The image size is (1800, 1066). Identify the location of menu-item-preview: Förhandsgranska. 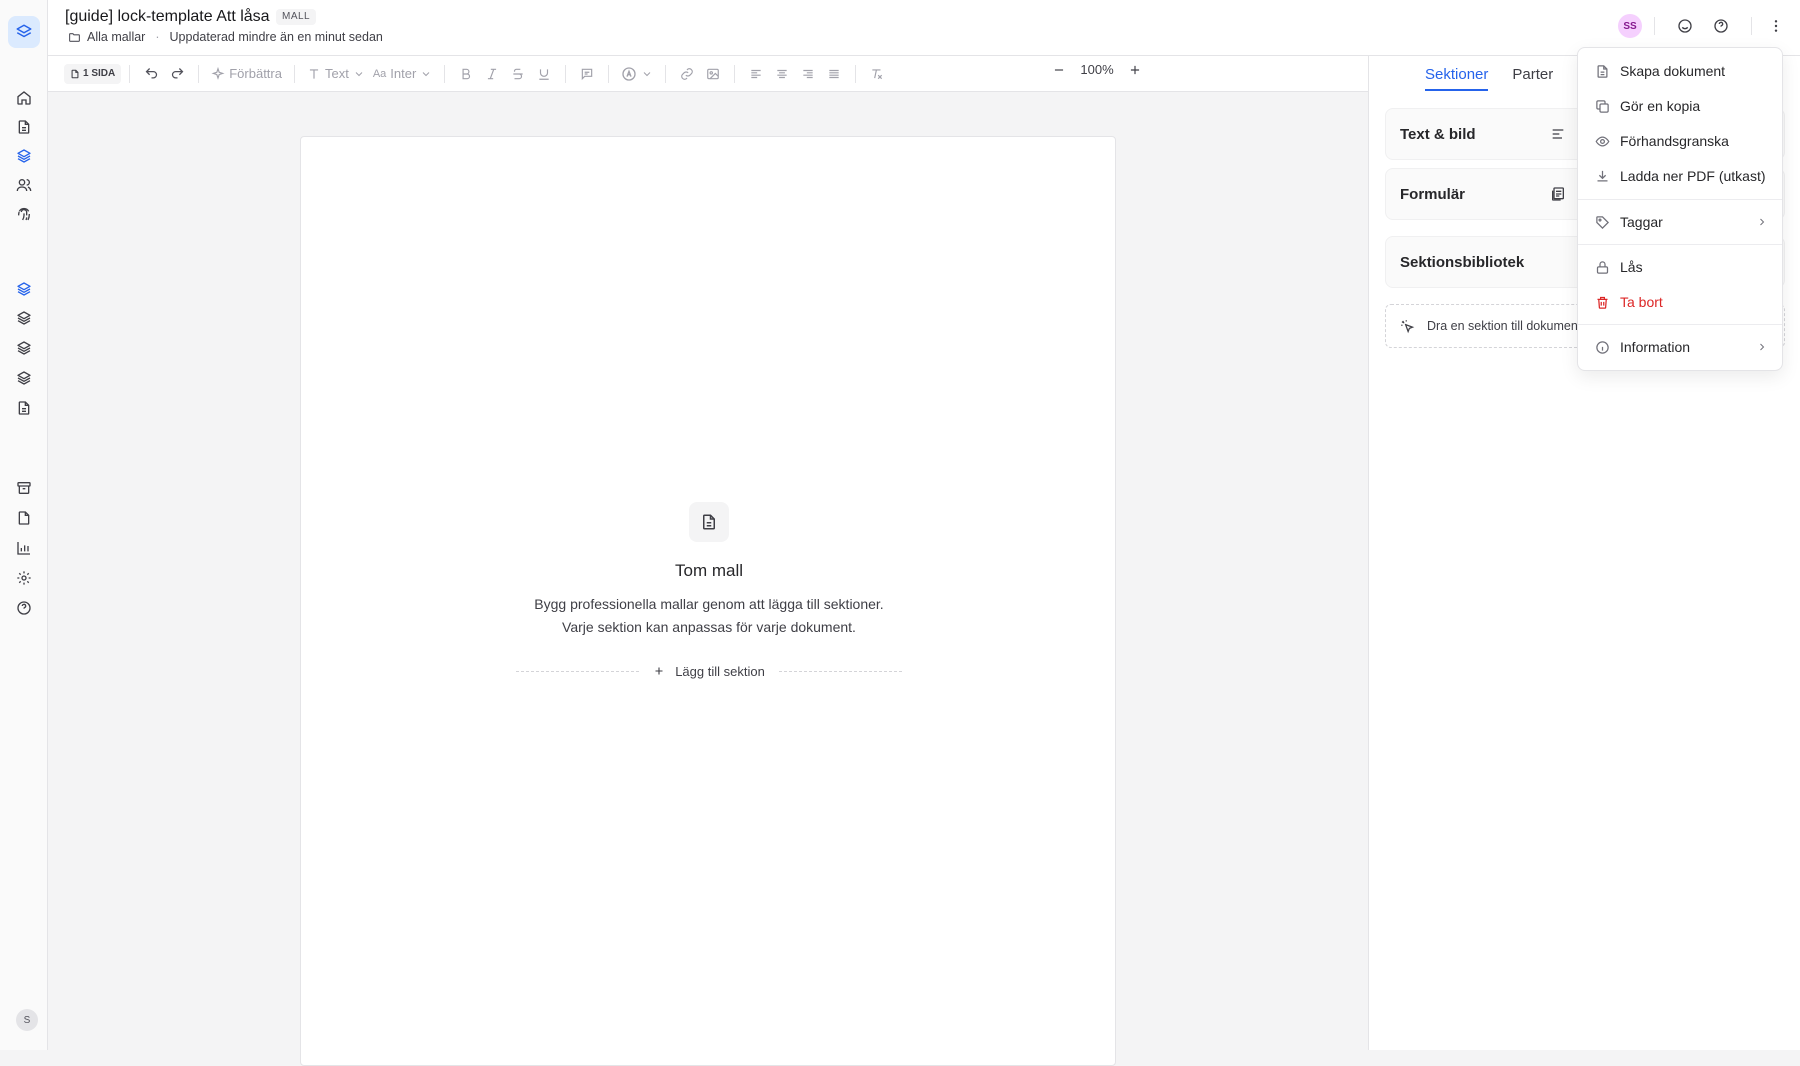
(1681, 141).